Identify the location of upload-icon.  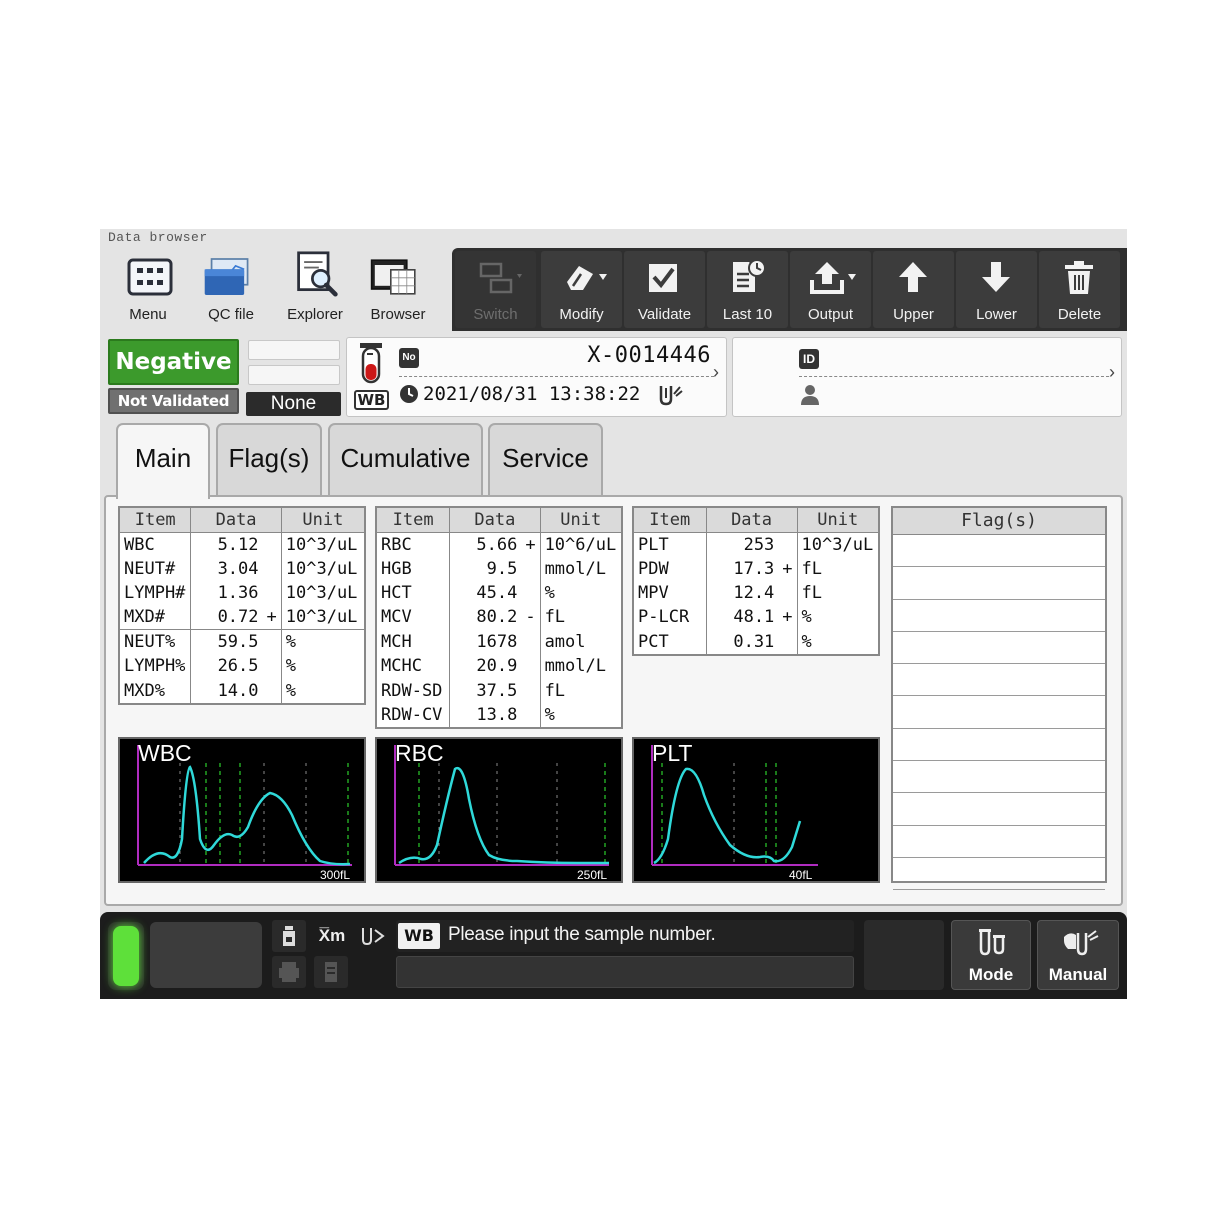
(833, 278).